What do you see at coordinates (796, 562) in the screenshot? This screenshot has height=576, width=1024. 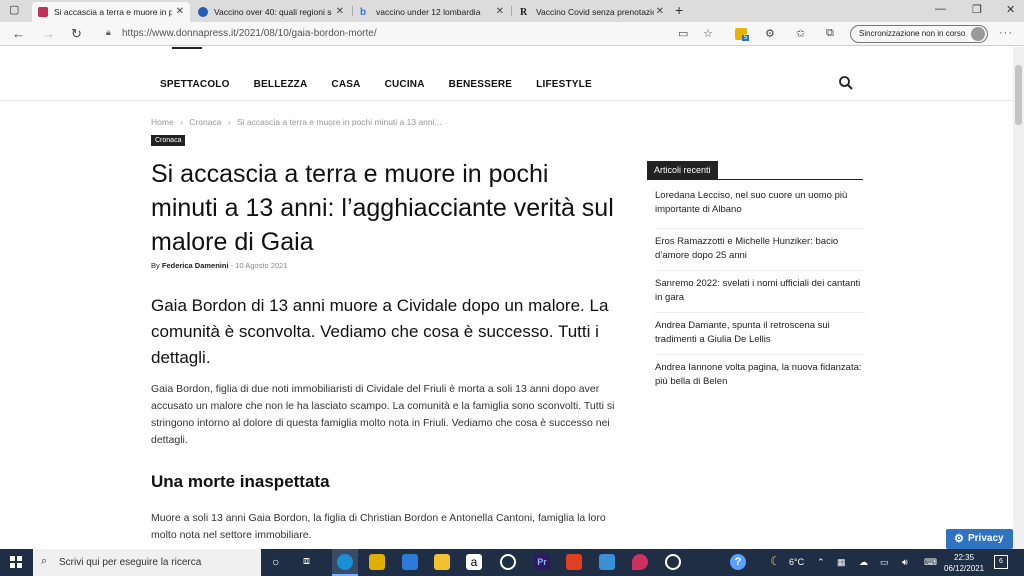 I see `temperature: 6°C` at bounding box center [796, 562].